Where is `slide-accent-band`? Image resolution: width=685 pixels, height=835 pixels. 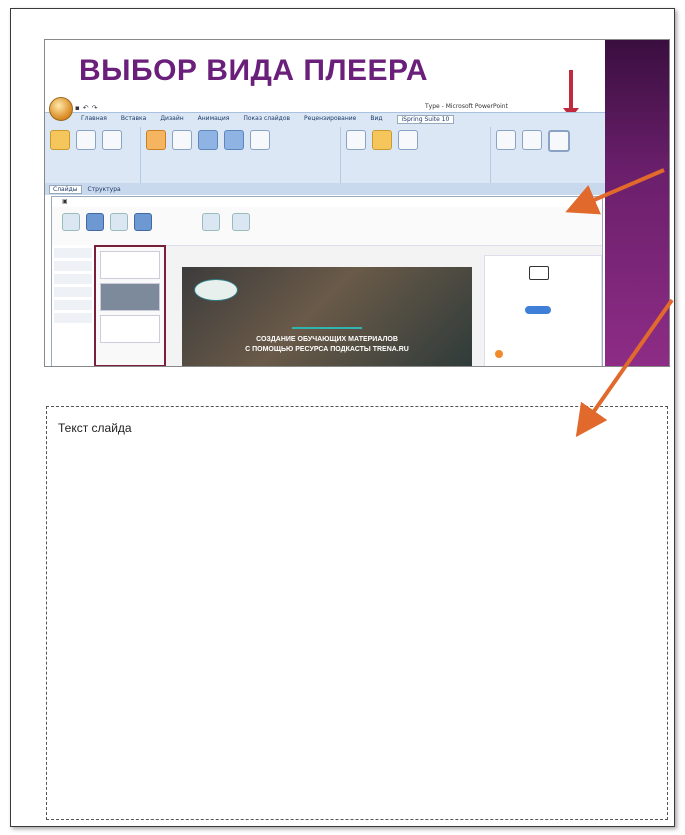
slide-accent-band is located at coordinates (637, 203).